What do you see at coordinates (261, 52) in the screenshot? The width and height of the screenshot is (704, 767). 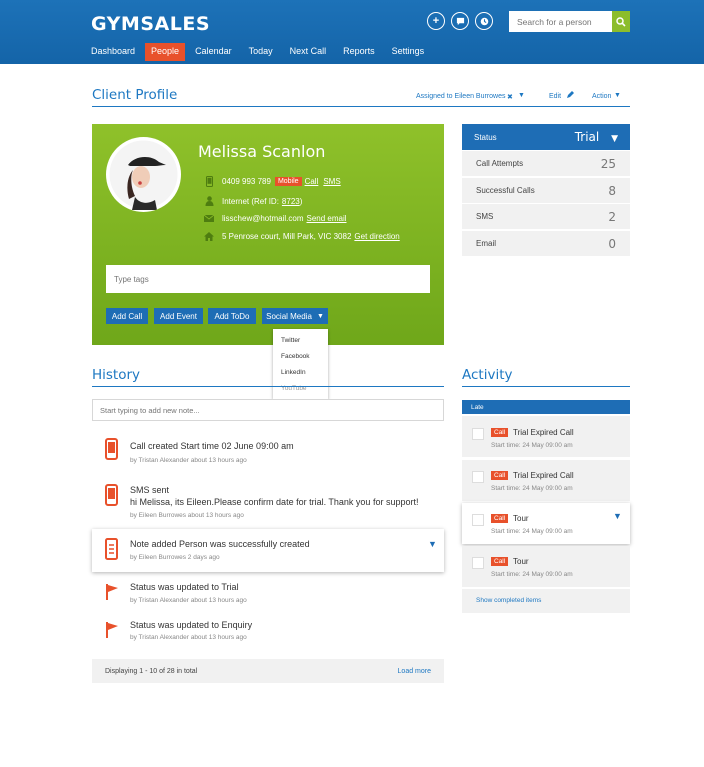 I see `nav-today: Today` at bounding box center [261, 52].